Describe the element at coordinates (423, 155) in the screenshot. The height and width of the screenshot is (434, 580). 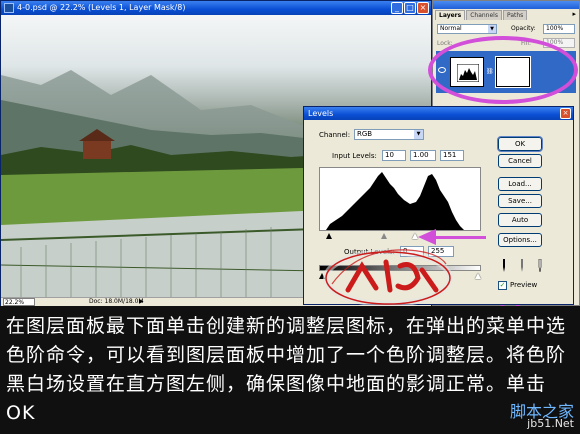
I see `input-gamma-field: 1.00` at that location.